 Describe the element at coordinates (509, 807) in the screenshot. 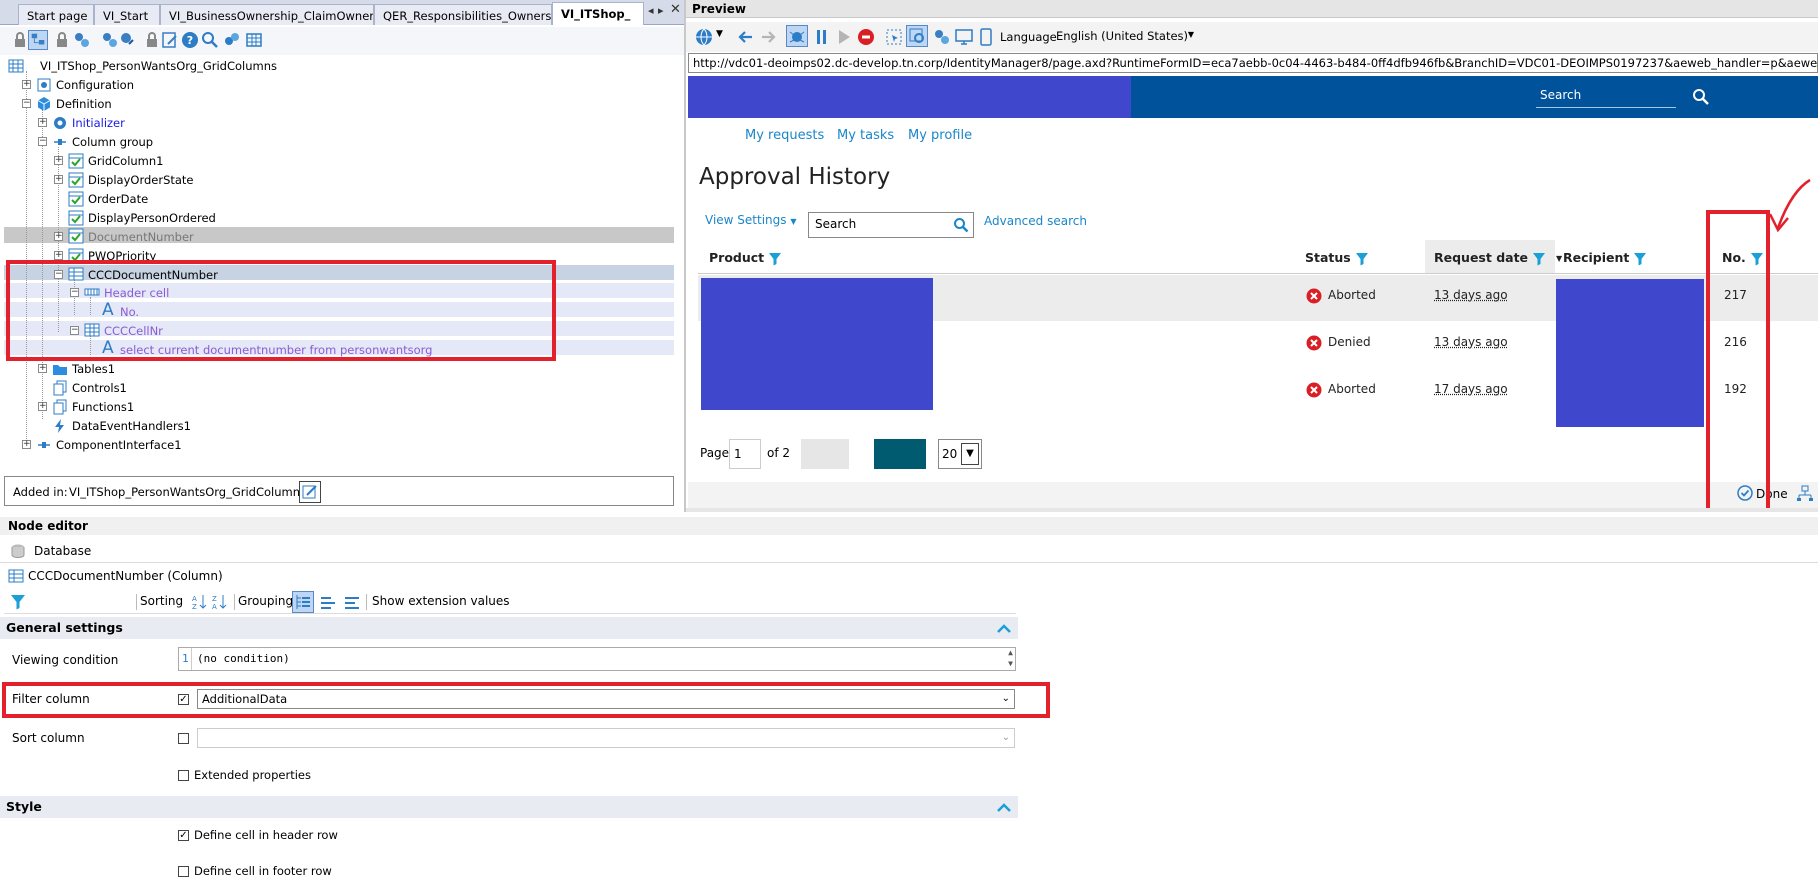

I see `style-header: Style` at that location.